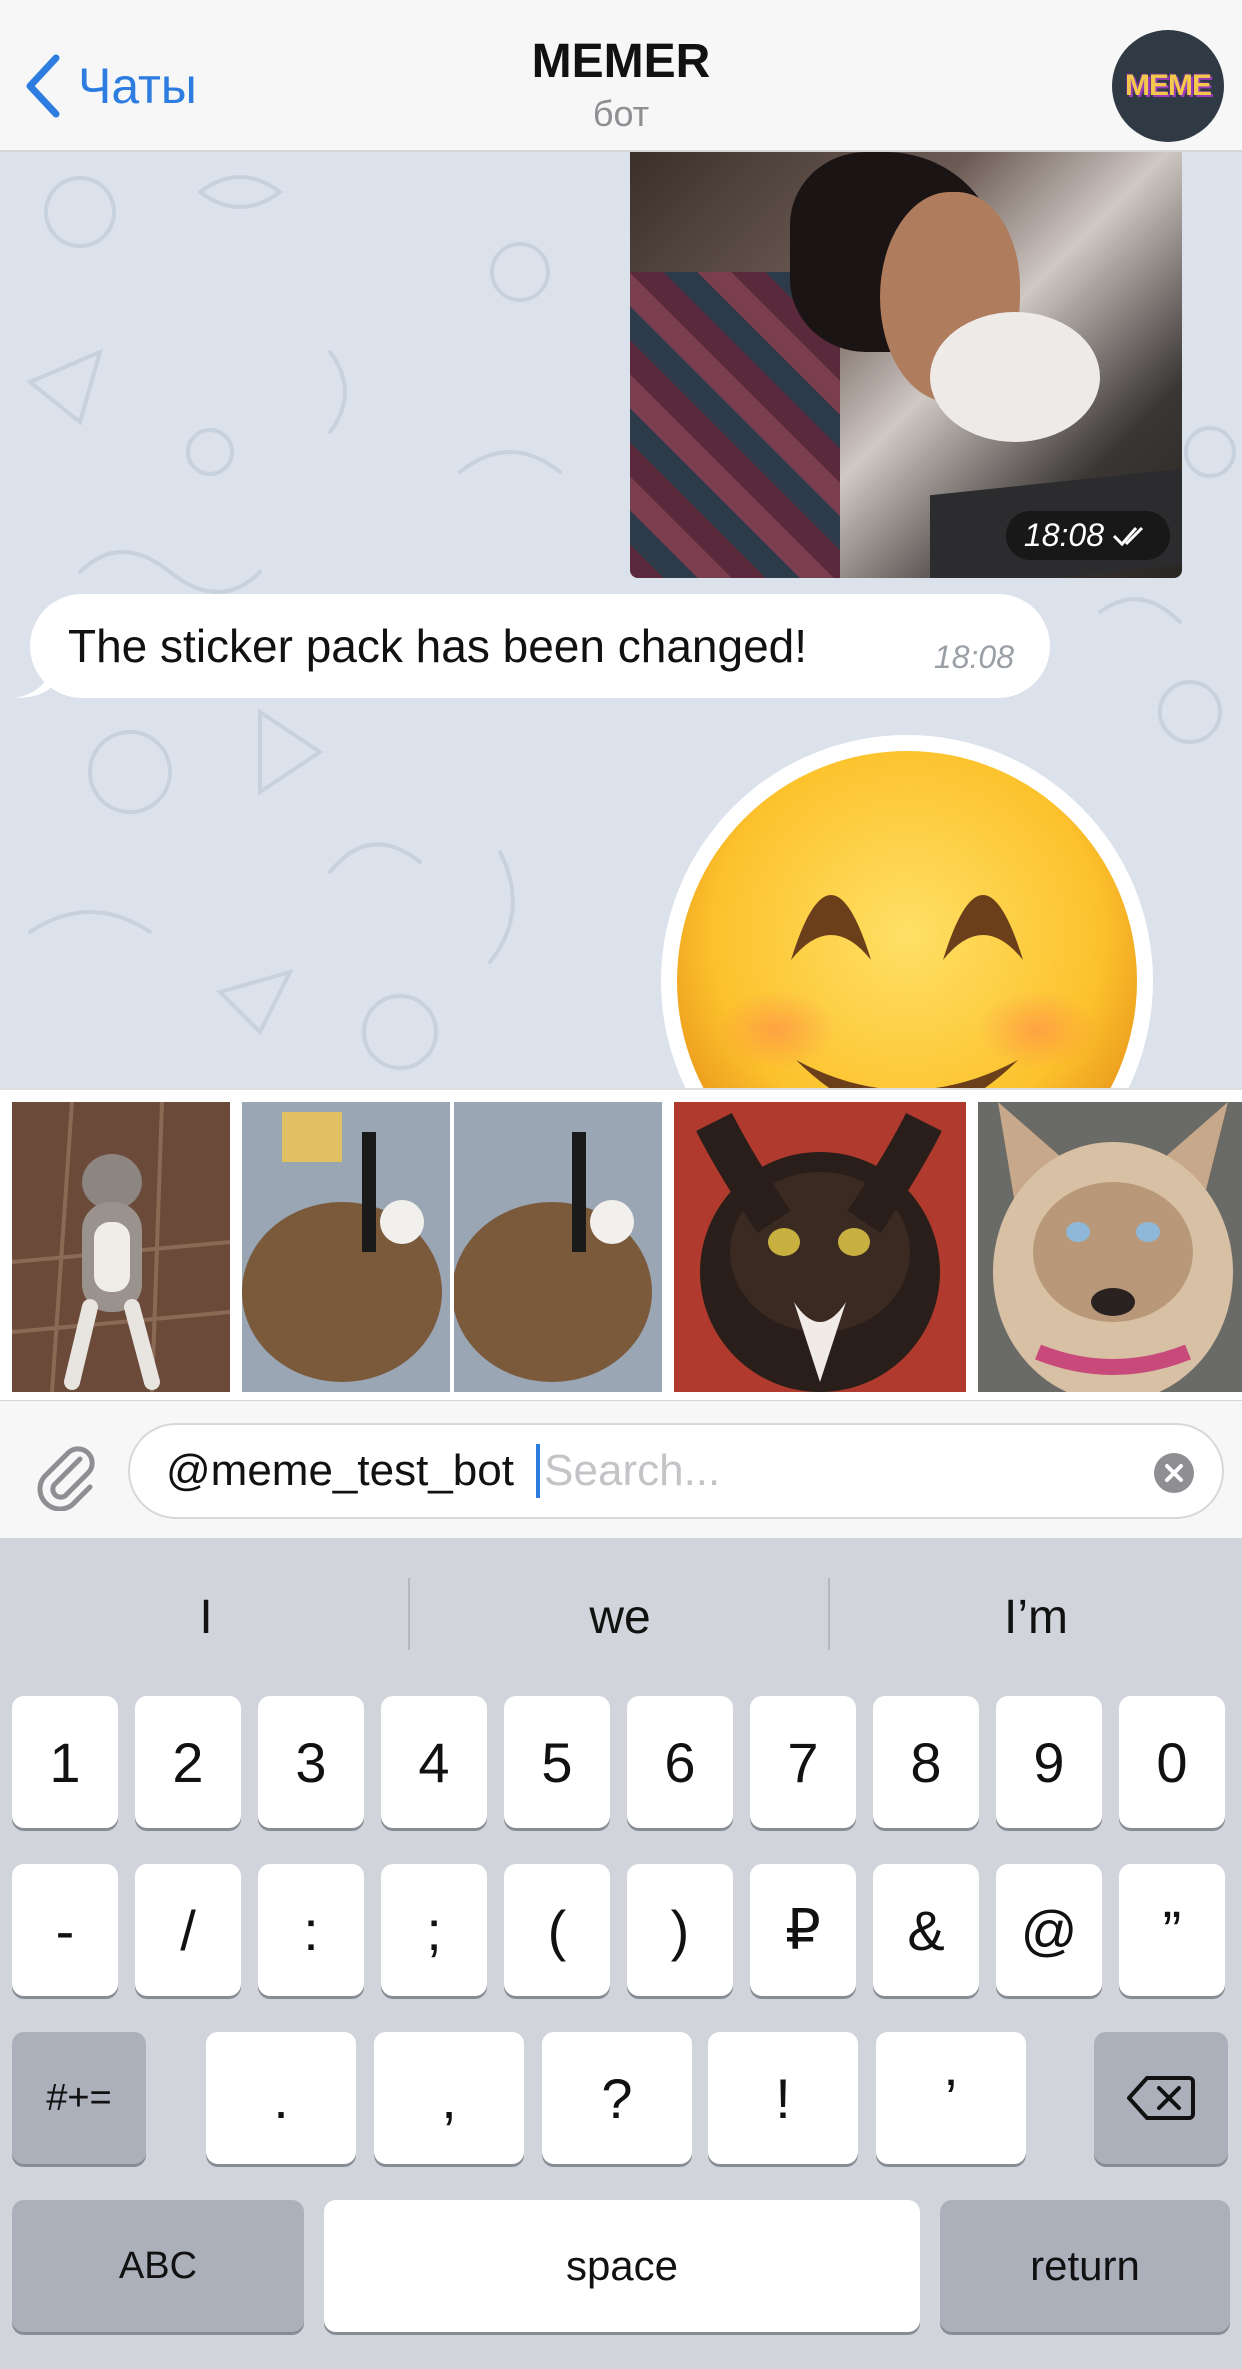 Image resolution: width=1242 pixels, height=2369 pixels. What do you see at coordinates (1015, 377) in the screenshot?
I see `photo-detail` at bounding box center [1015, 377].